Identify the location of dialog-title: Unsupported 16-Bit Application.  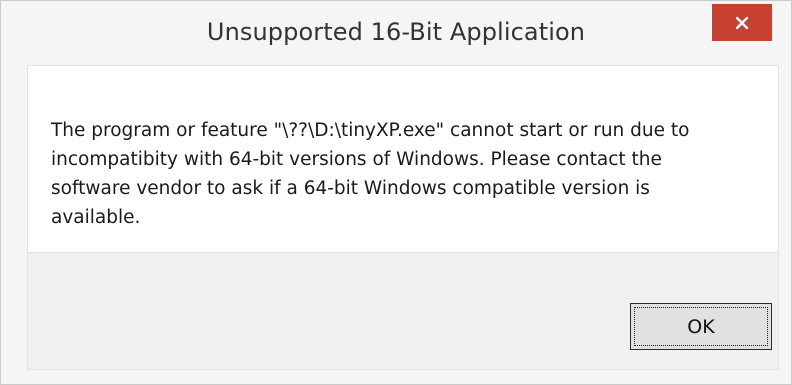
(396, 32).